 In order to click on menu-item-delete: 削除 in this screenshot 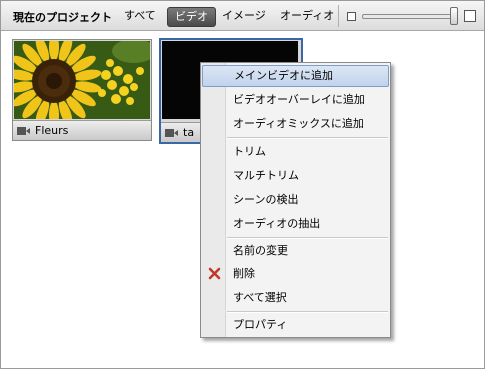, I will do `click(295, 274)`.